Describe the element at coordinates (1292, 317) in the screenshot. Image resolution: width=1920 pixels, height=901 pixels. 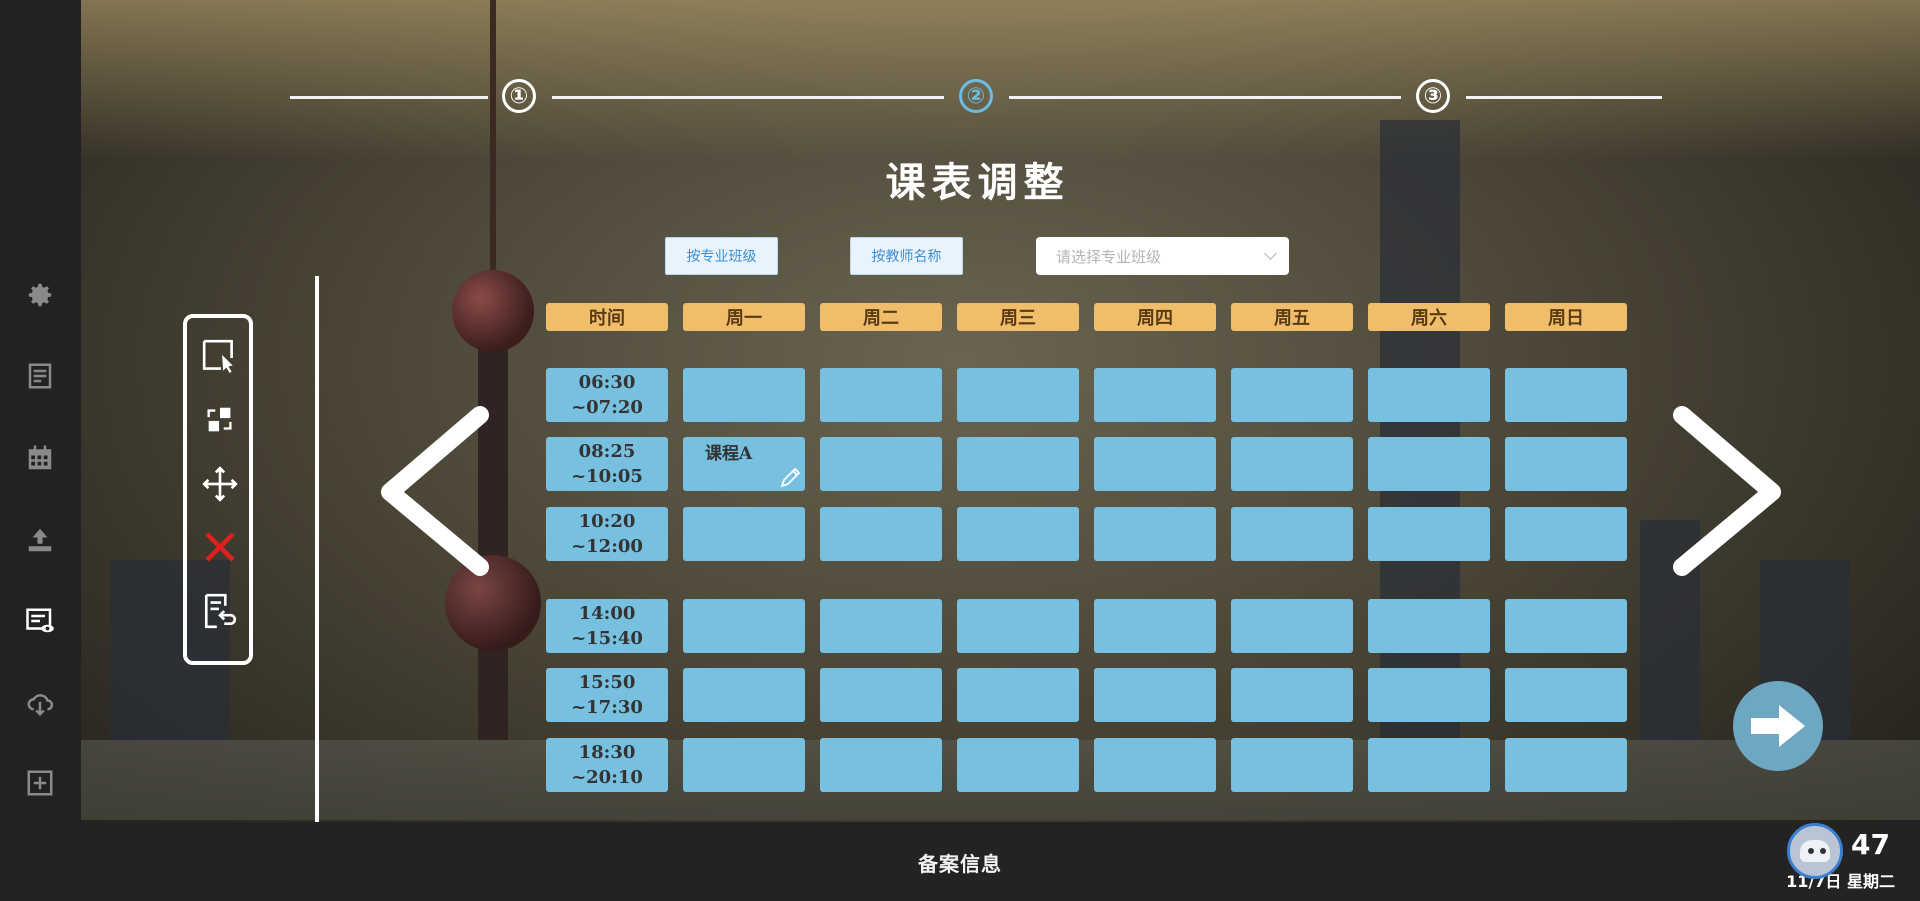
I see `header-day: 周五` at that location.